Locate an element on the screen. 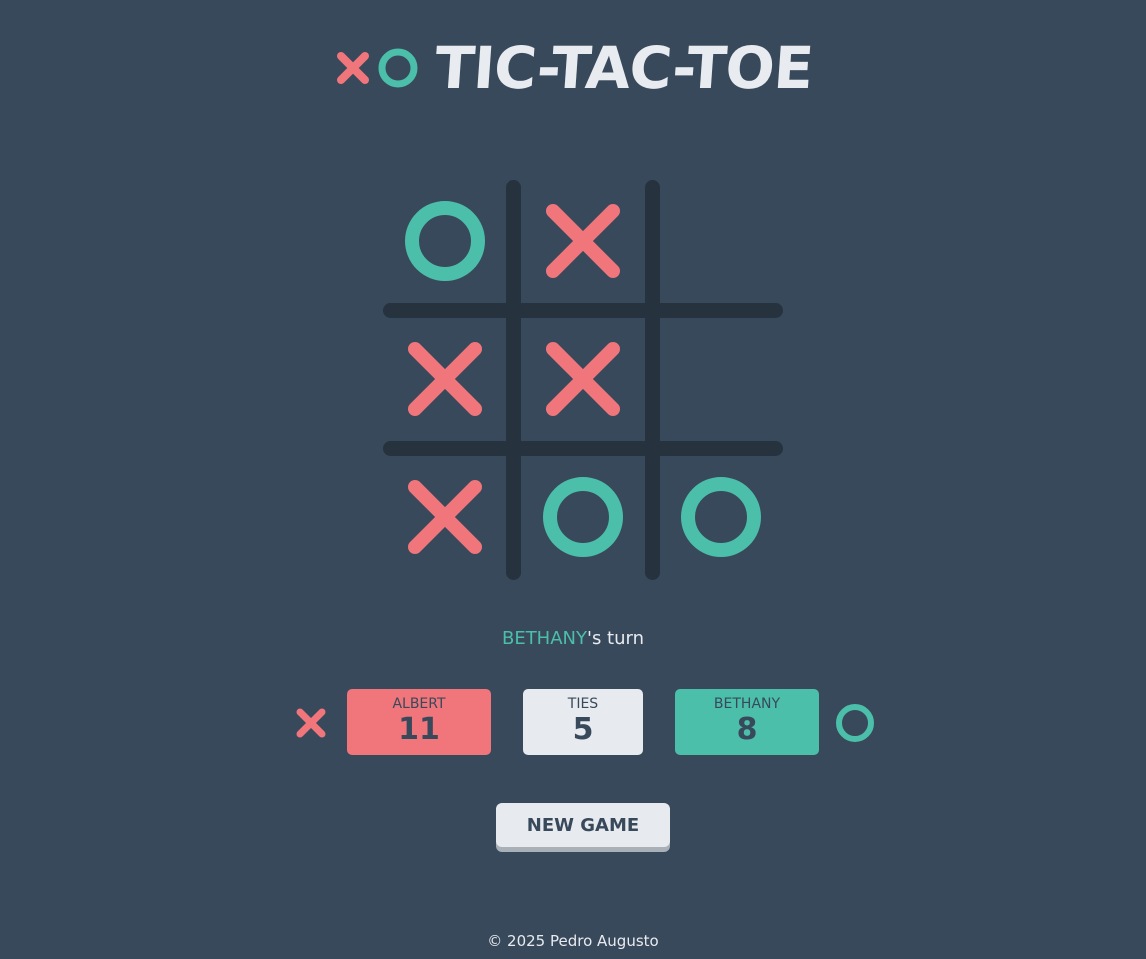  board-cell-top-left is located at coordinates (445, 241).